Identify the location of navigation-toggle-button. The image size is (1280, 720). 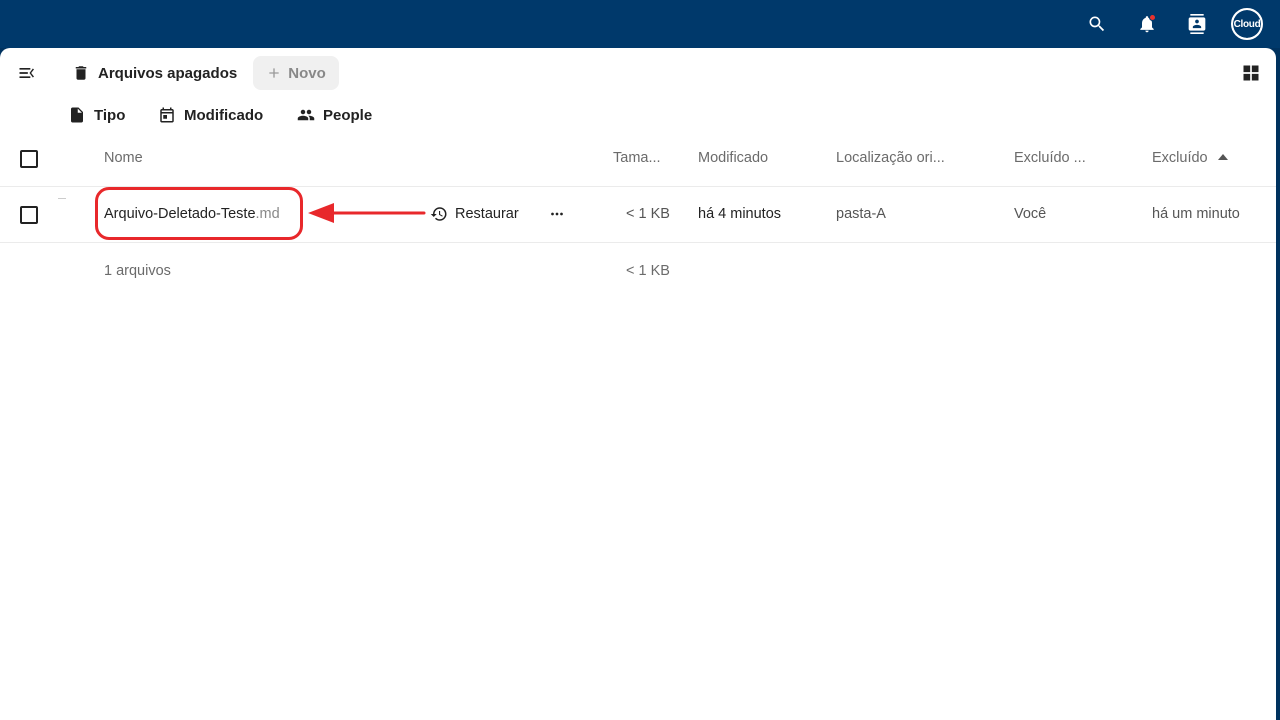
(27, 73).